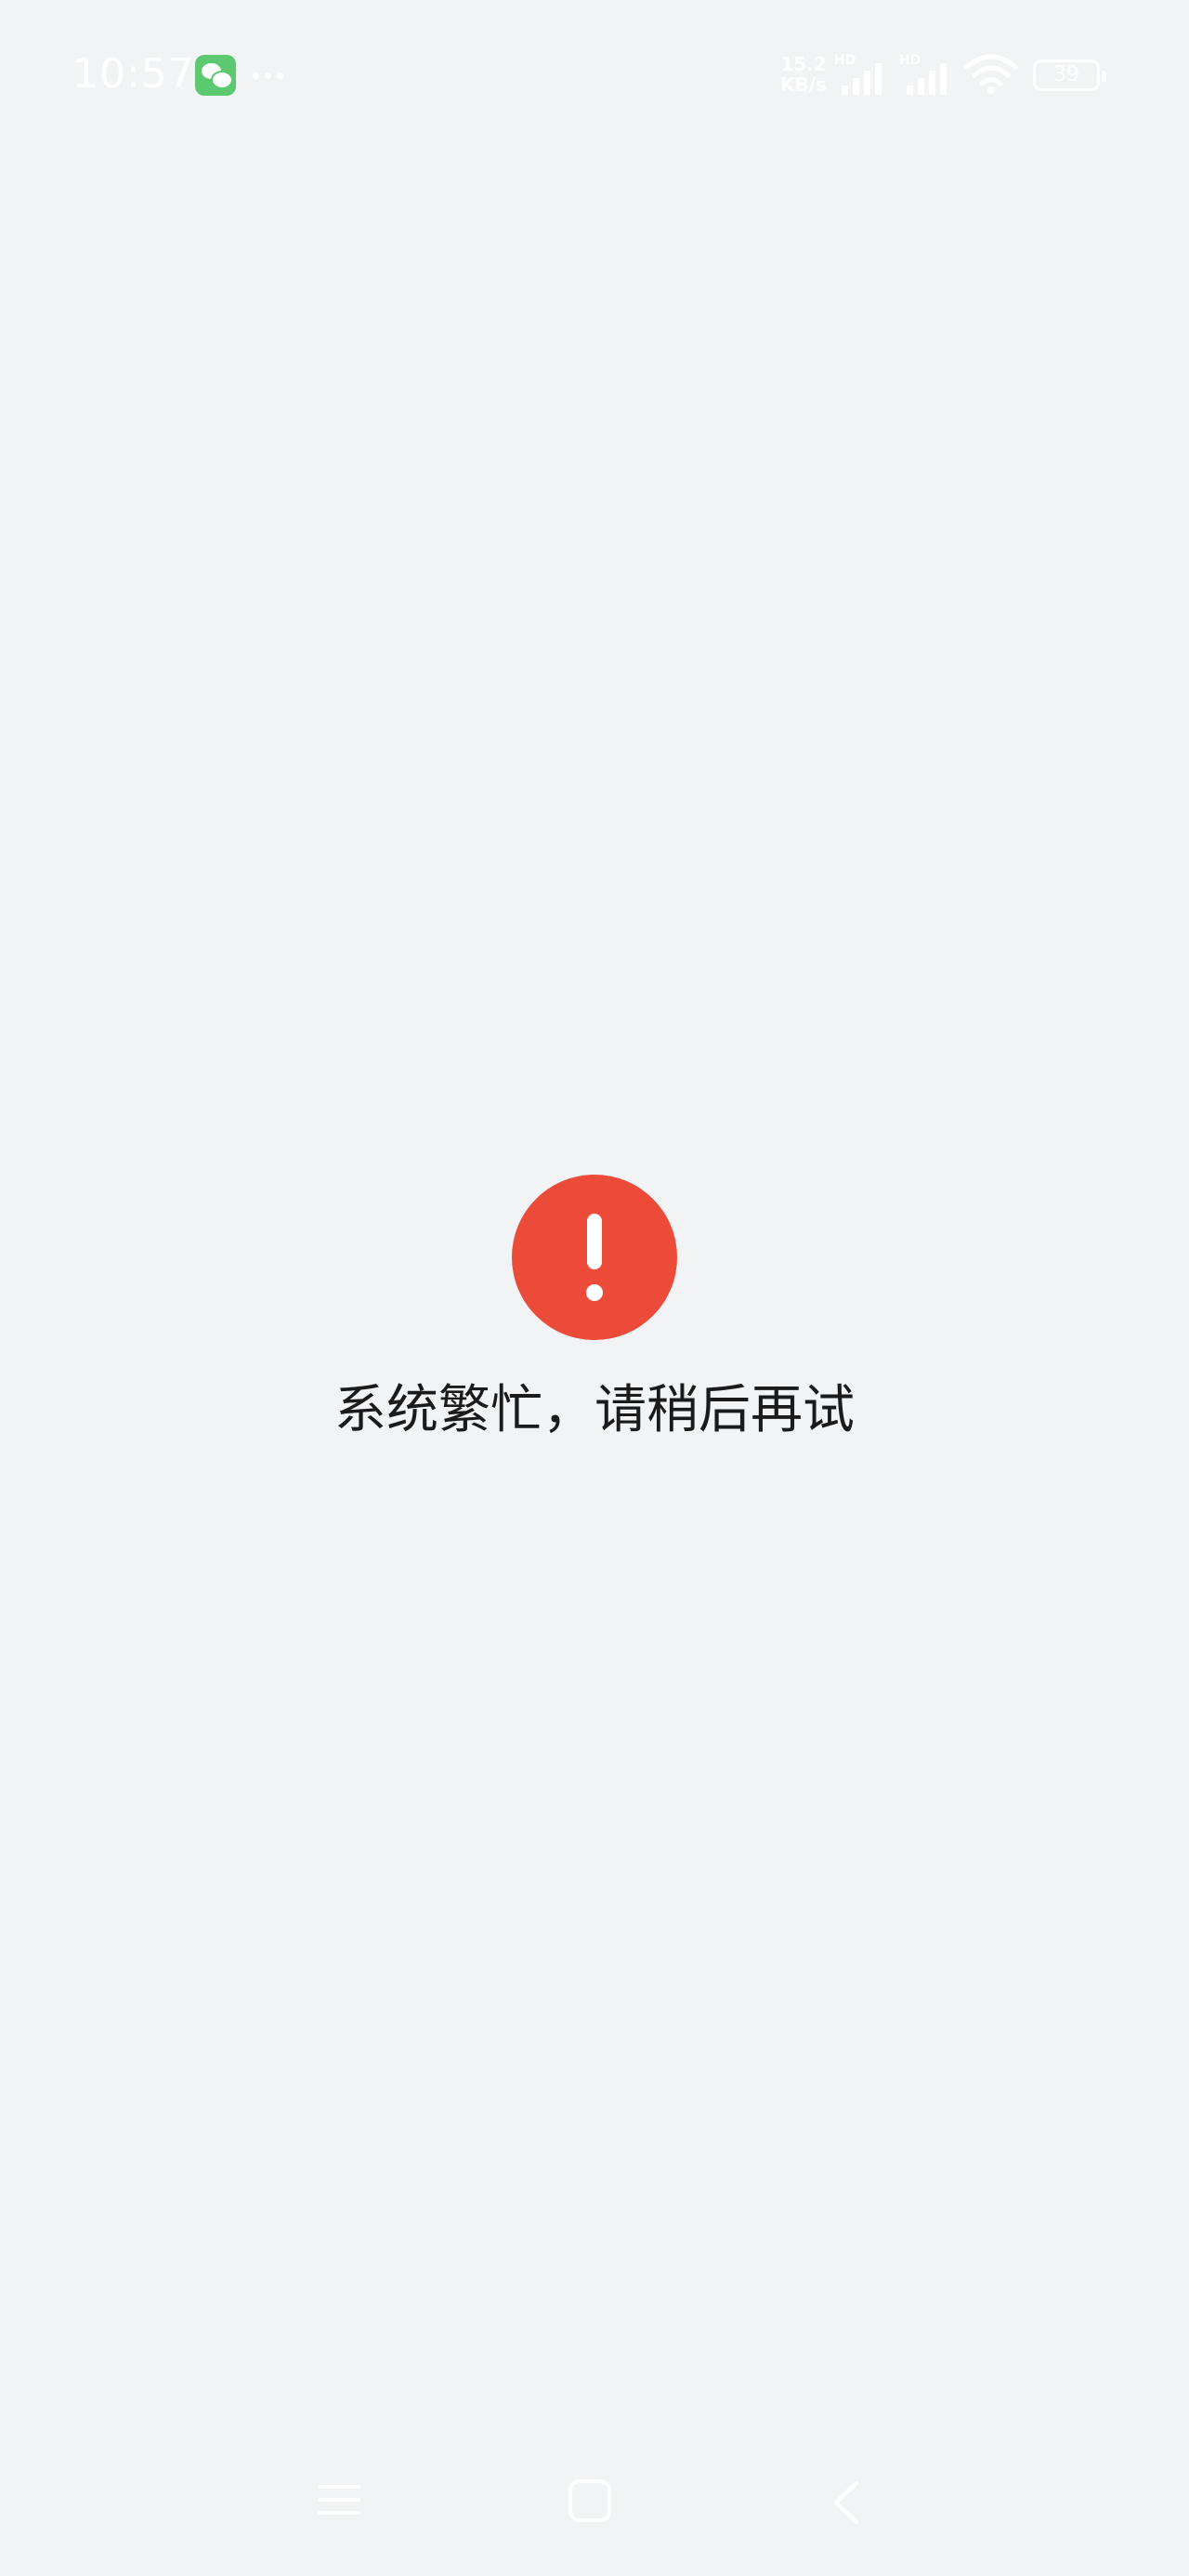 This screenshot has height=2576, width=1189. I want to click on cellular-signal-icon: HD, so click(864, 75).